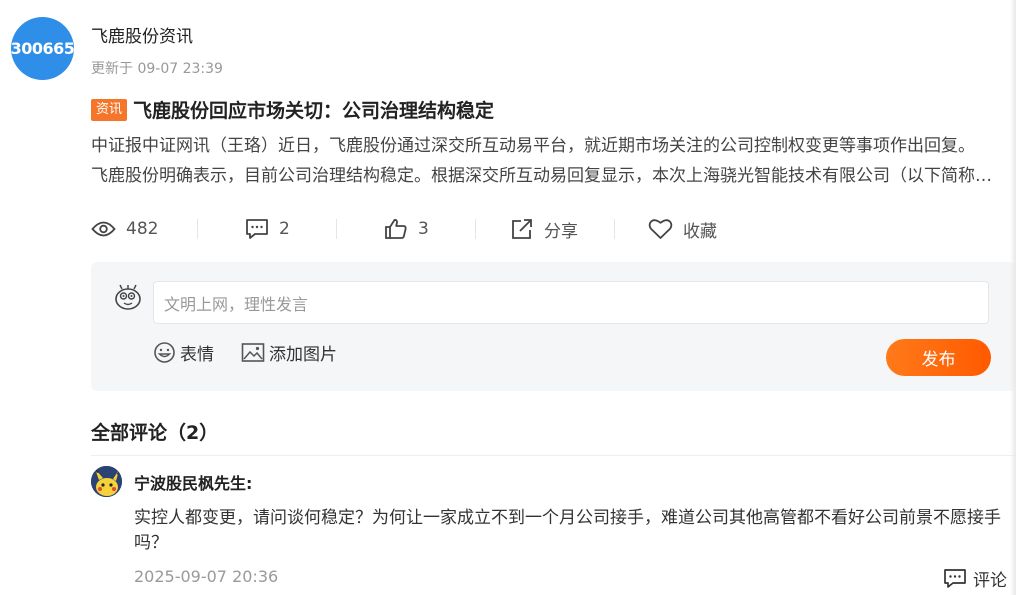  I want to click on add-image-button: 添加图片, so click(289, 352).